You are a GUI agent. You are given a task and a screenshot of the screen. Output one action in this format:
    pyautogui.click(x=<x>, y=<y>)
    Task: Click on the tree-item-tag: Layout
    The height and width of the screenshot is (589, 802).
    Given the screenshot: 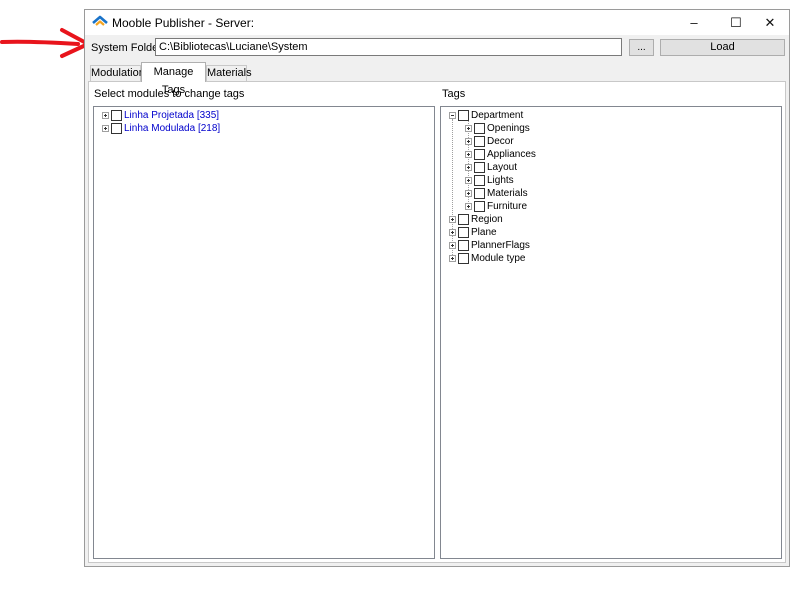 What is the action you would take?
    pyautogui.click(x=491, y=167)
    